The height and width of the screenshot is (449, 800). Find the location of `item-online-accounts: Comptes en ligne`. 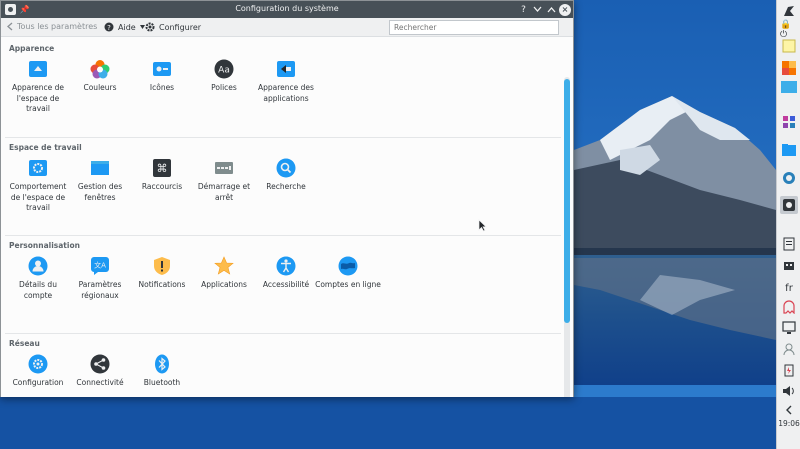

item-online-accounts: Comptes en ligne is located at coordinates (348, 273).